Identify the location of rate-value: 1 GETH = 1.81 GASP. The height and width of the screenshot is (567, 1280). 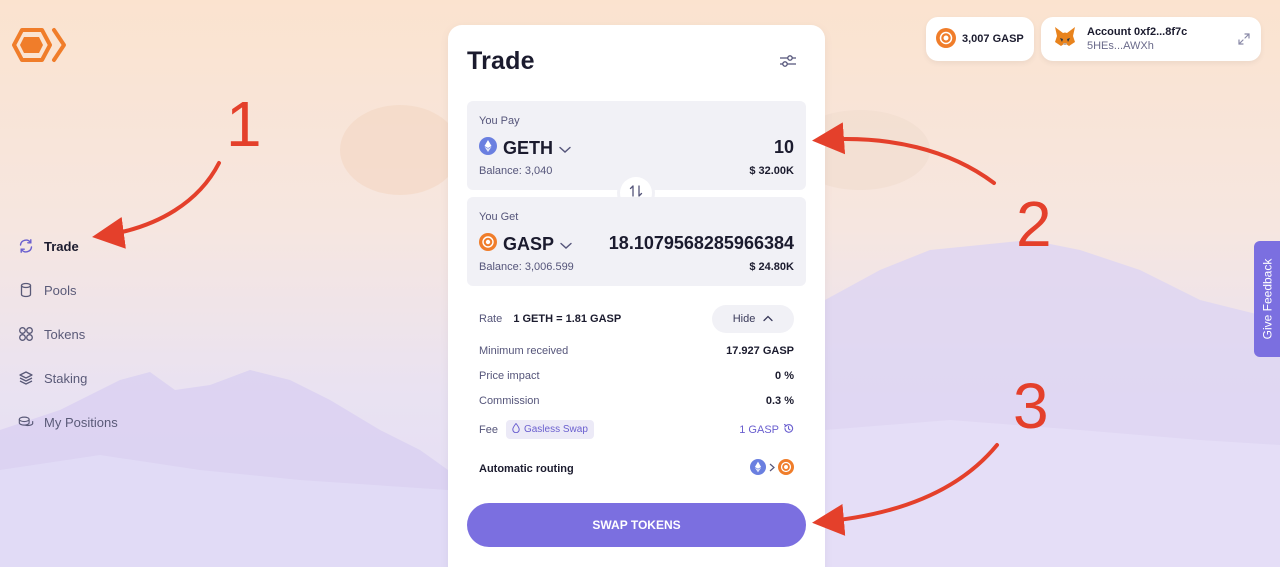
(567, 319).